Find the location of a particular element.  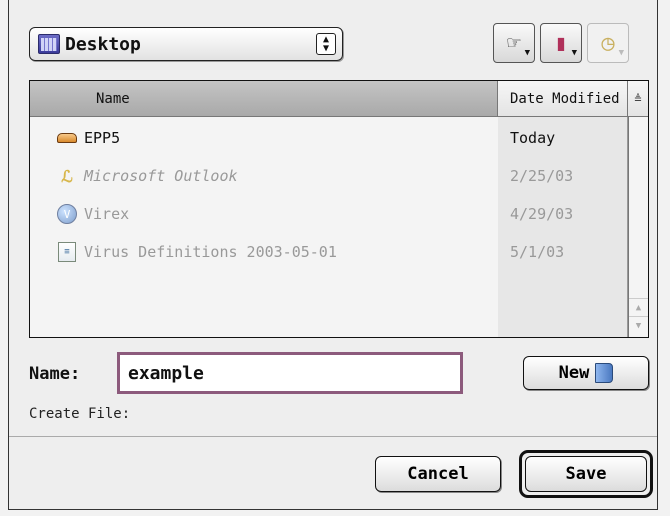

item-date: 5/1/03 is located at coordinates (537, 252).